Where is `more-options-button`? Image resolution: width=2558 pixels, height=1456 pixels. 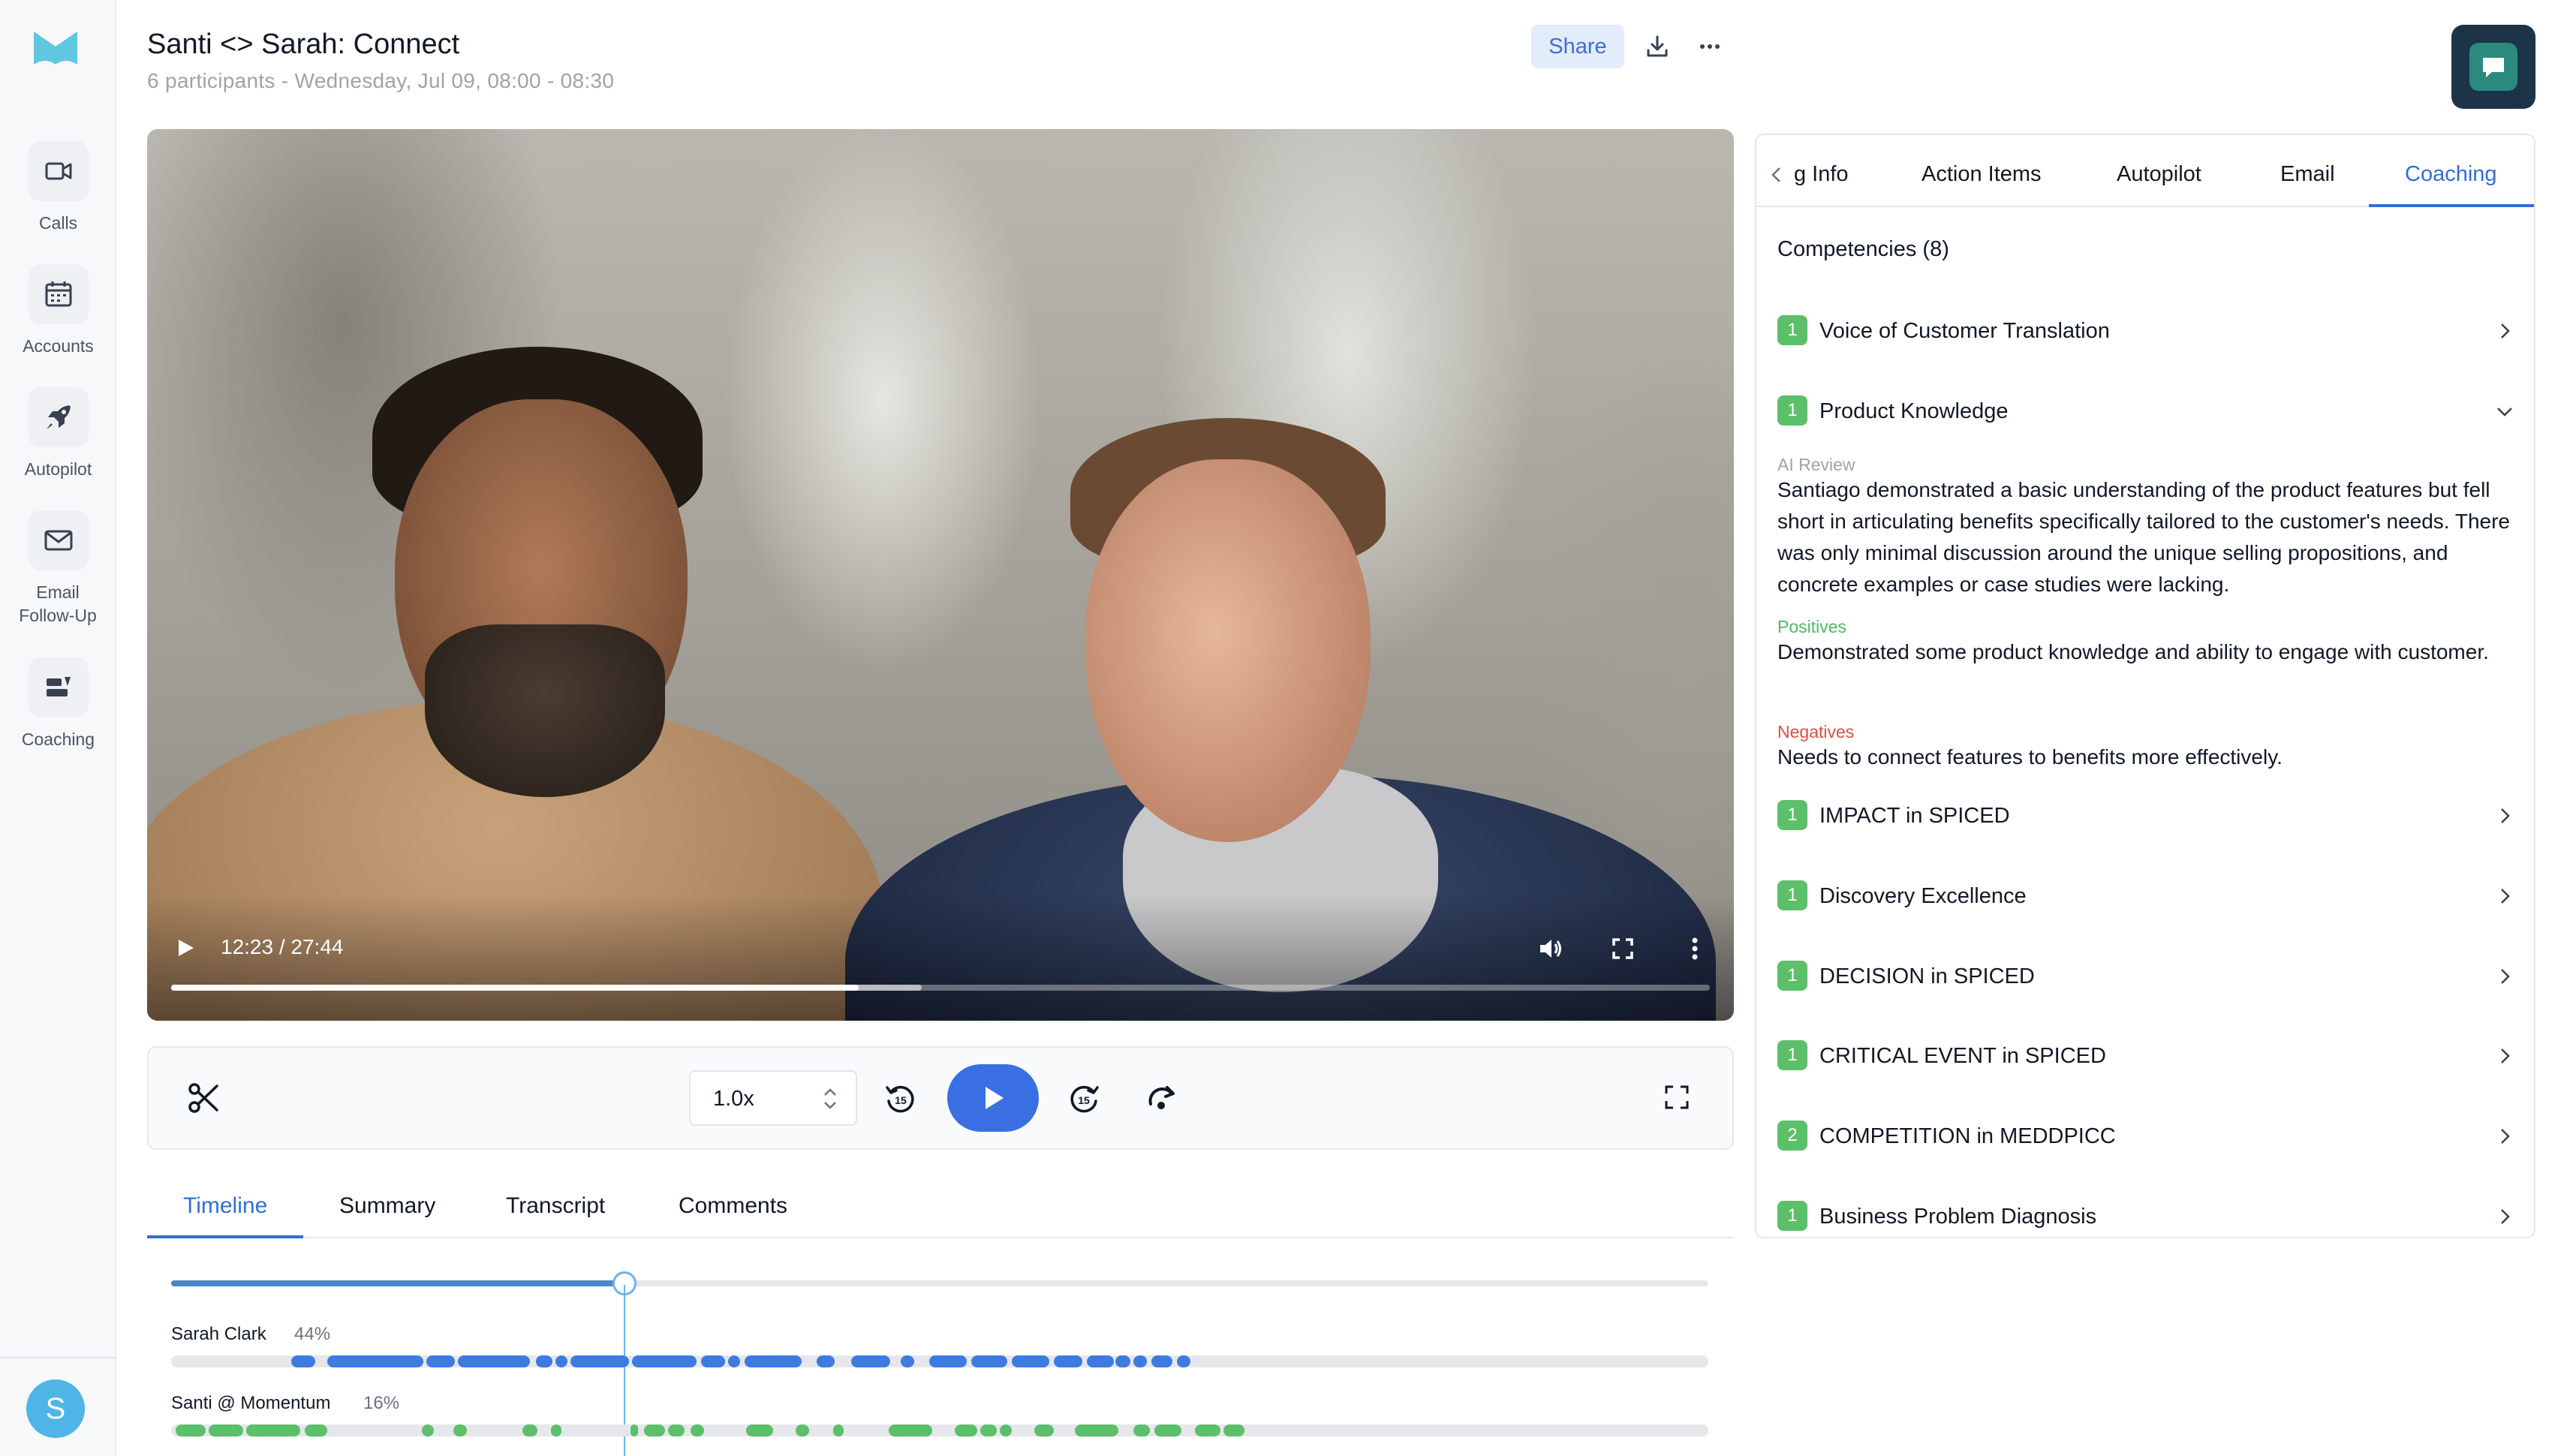 more-options-button is located at coordinates (1710, 46).